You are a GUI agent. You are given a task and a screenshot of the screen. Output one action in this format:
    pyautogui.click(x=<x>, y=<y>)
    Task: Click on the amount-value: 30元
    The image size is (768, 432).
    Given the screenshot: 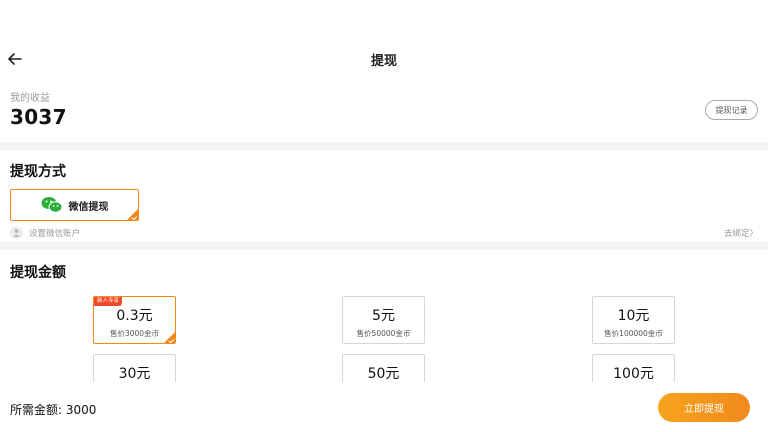 What is the action you would take?
    pyautogui.click(x=134, y=374)
    